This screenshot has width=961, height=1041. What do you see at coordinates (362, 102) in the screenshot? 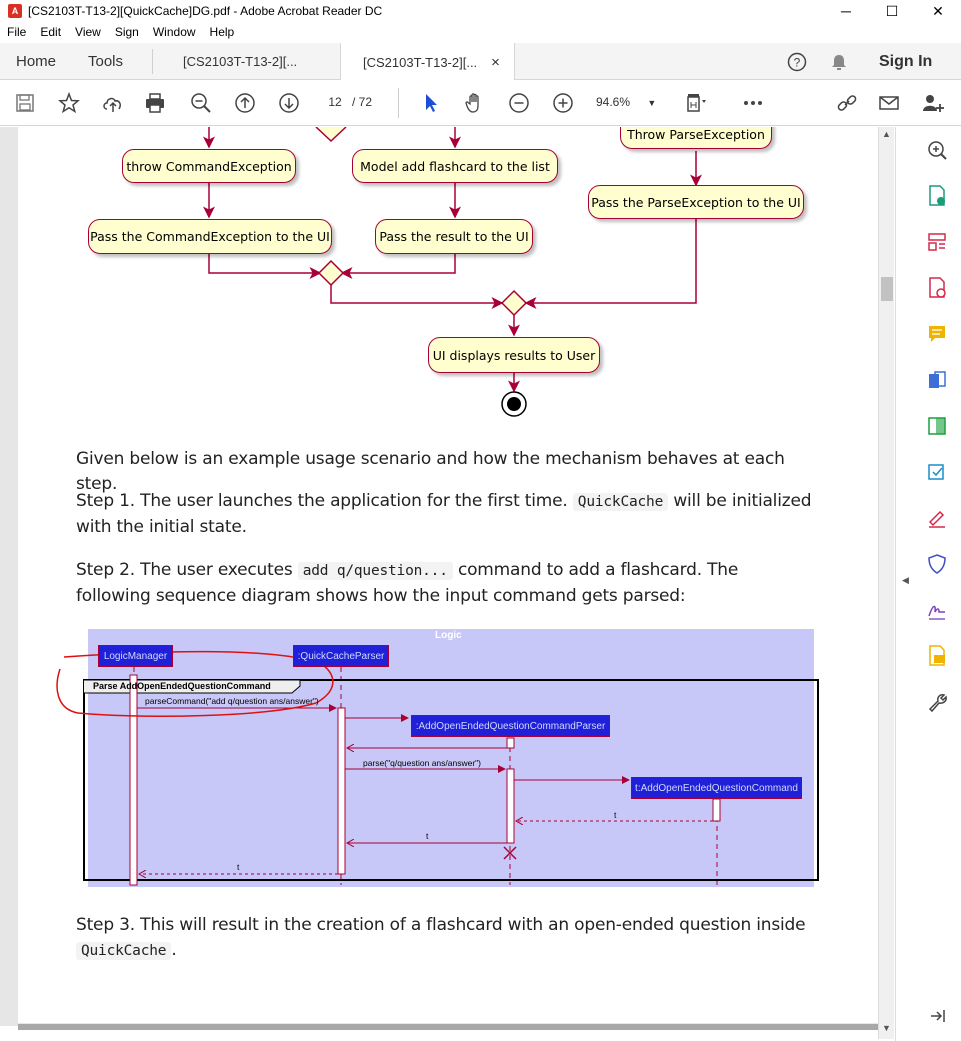
I see `page-total: / 72` at bounding box center [362, 102].